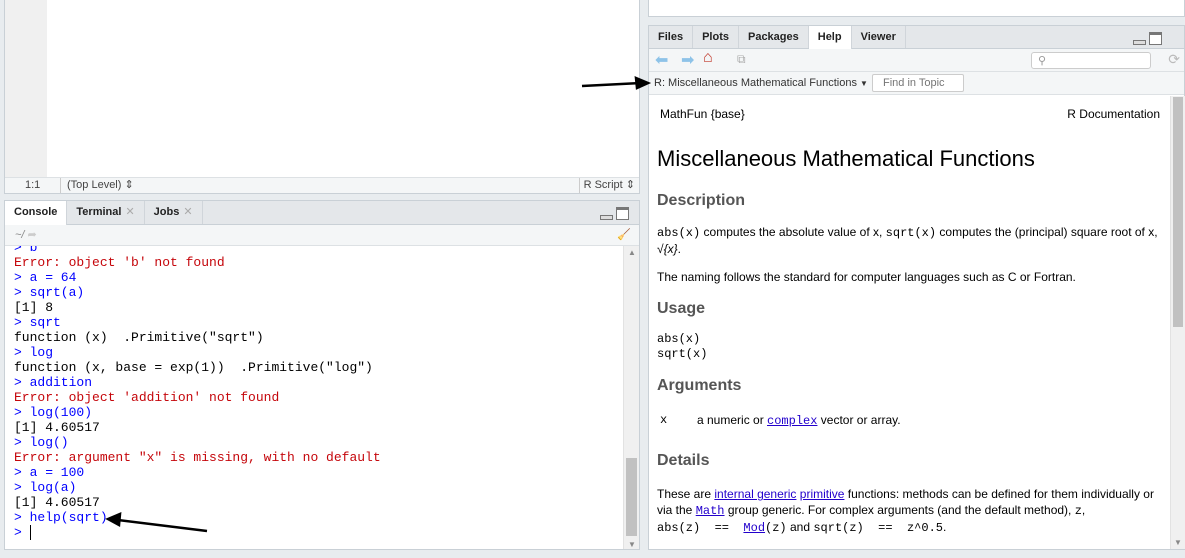 Image resolution: width=1185 pixels, height=558 pixels. I want to click on arrow-to-help-command, so click(156, 522).